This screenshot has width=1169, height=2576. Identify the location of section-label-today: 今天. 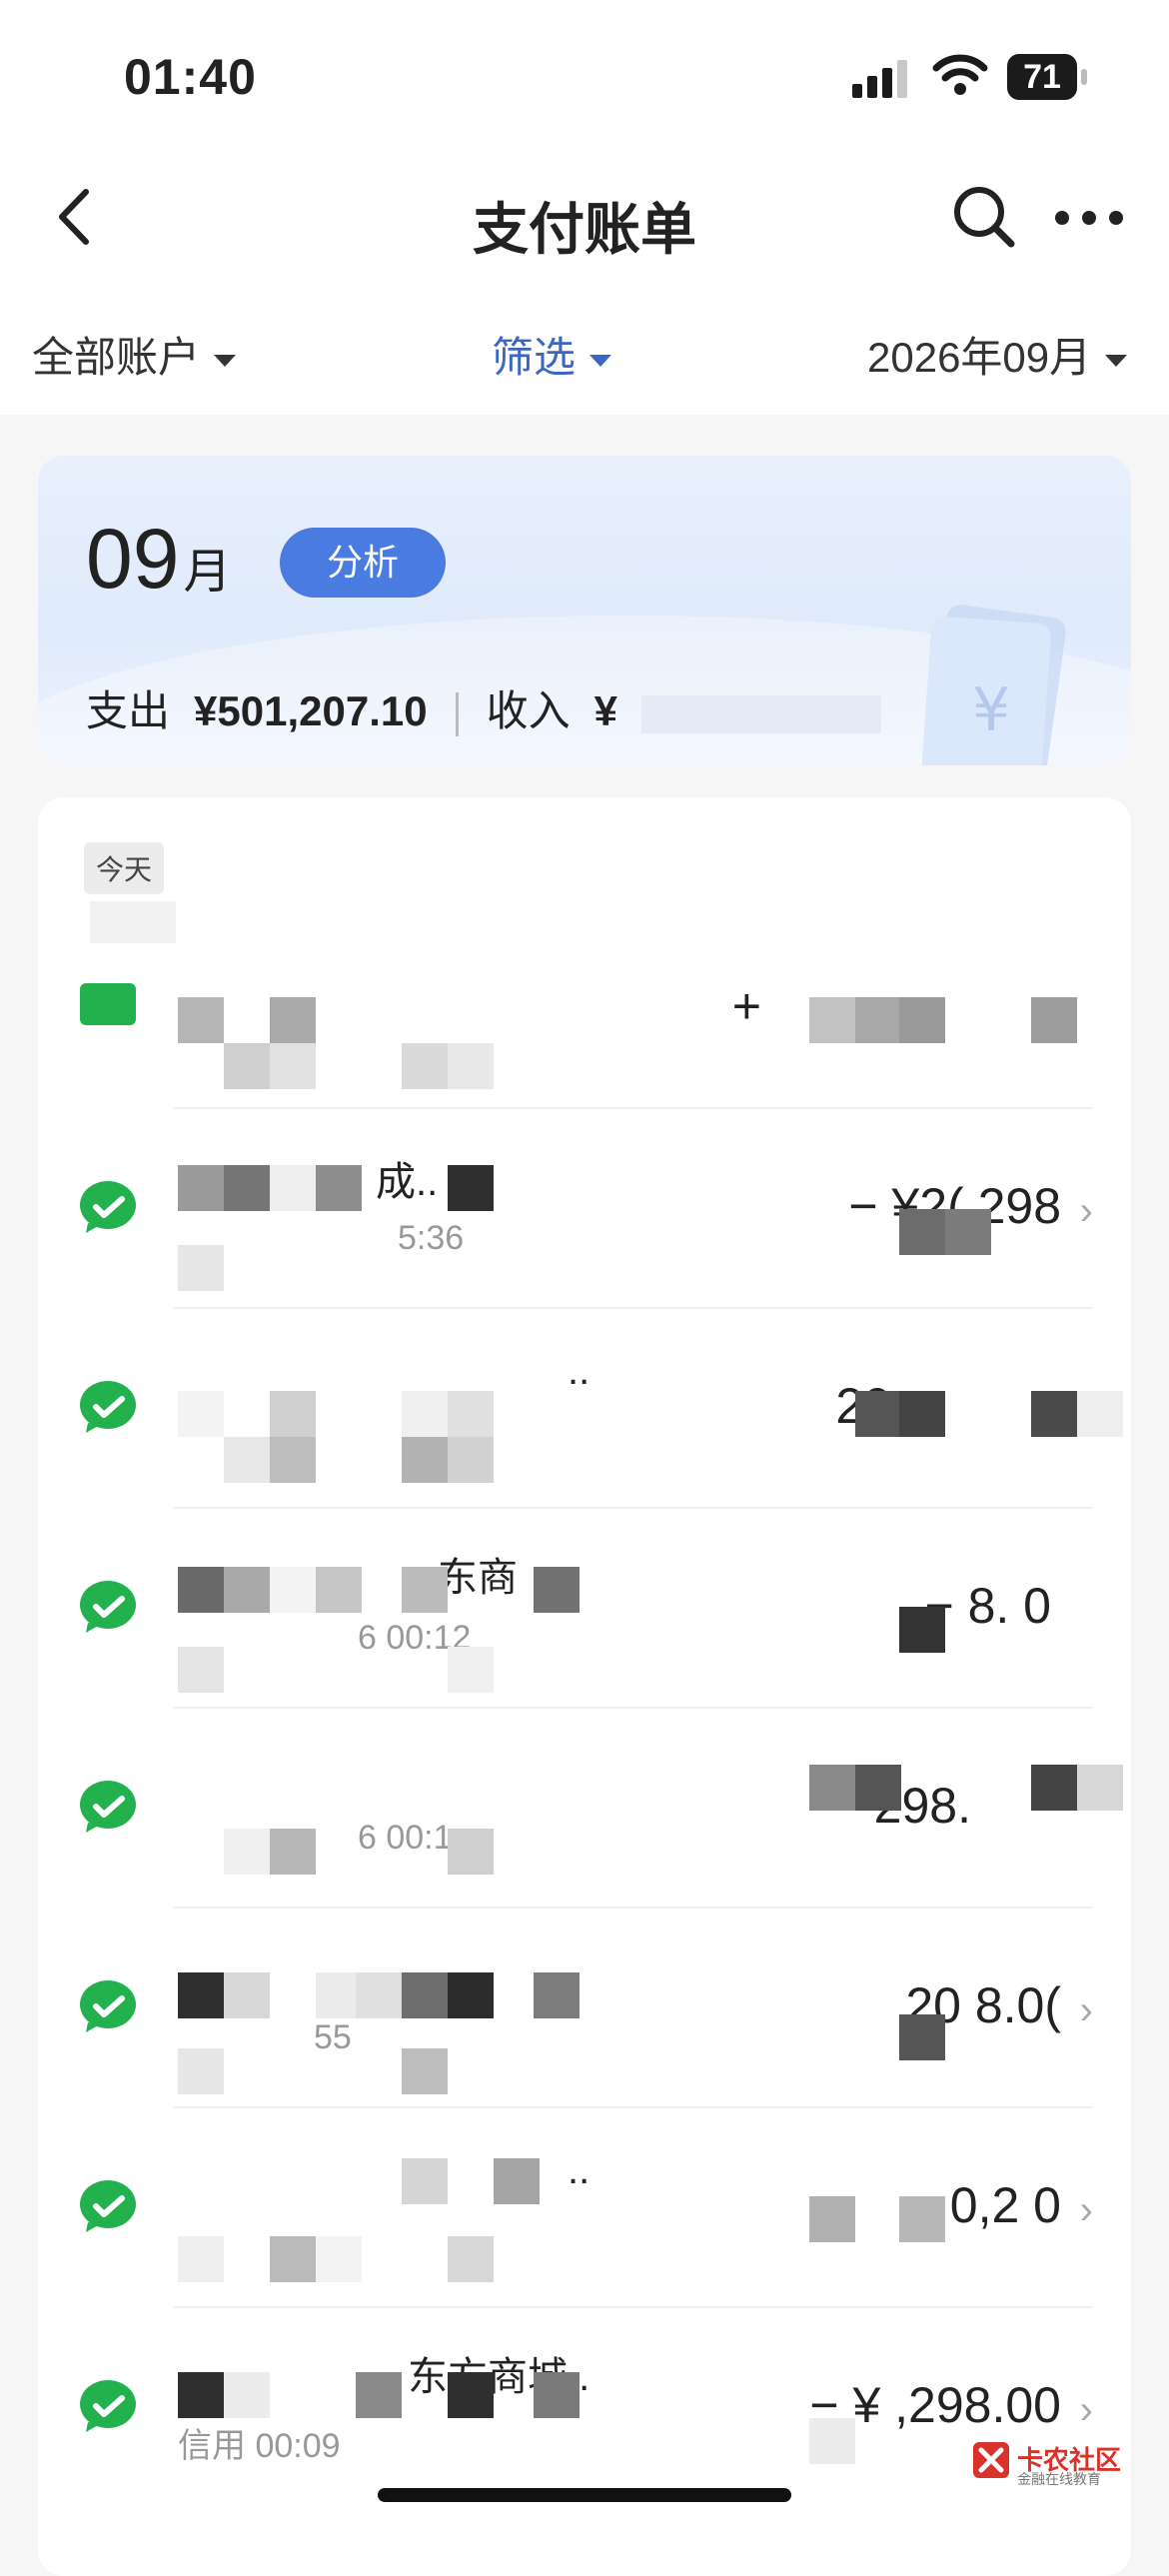
(125, 868).